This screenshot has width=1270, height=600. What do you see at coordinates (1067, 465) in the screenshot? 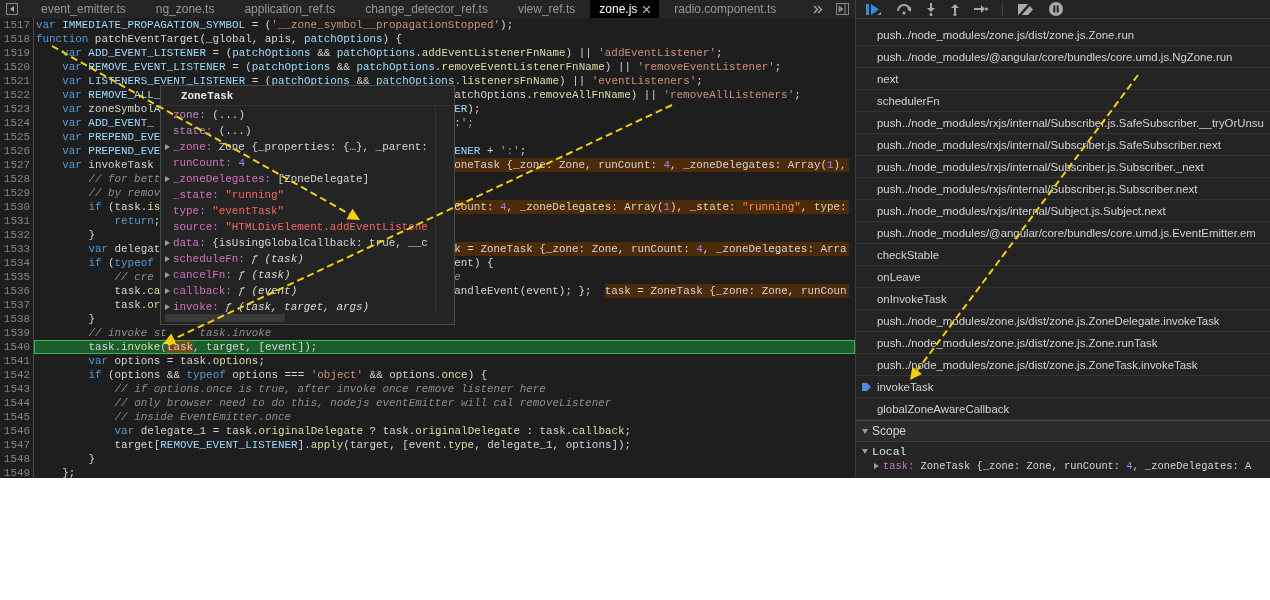
I see `variable-text: task: ZoneTask {_zone: Zone, runCount: 4, _zoneDelegates: A` at bounding box center [1067, 465].